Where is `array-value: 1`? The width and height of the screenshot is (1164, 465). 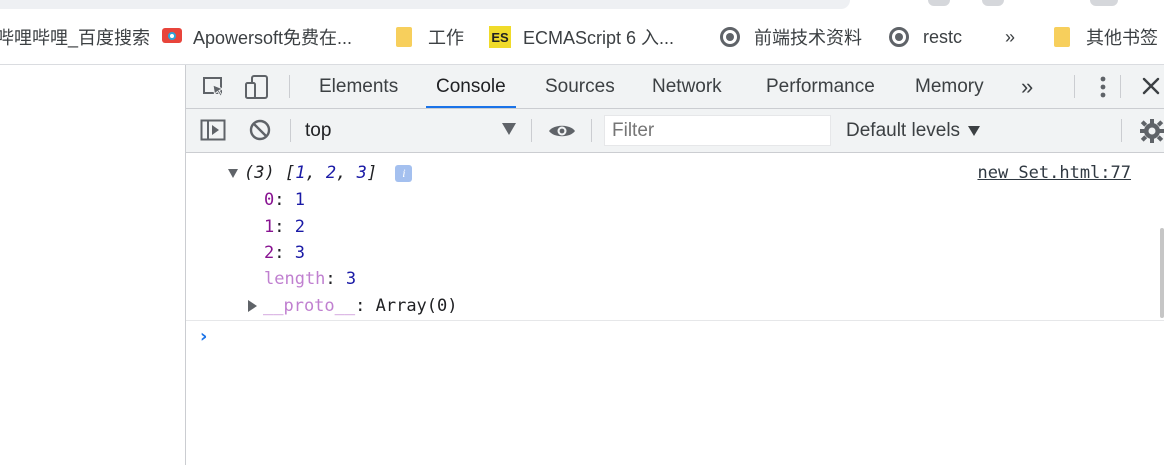
array-value: 1 is located at coordinates (300, 173).